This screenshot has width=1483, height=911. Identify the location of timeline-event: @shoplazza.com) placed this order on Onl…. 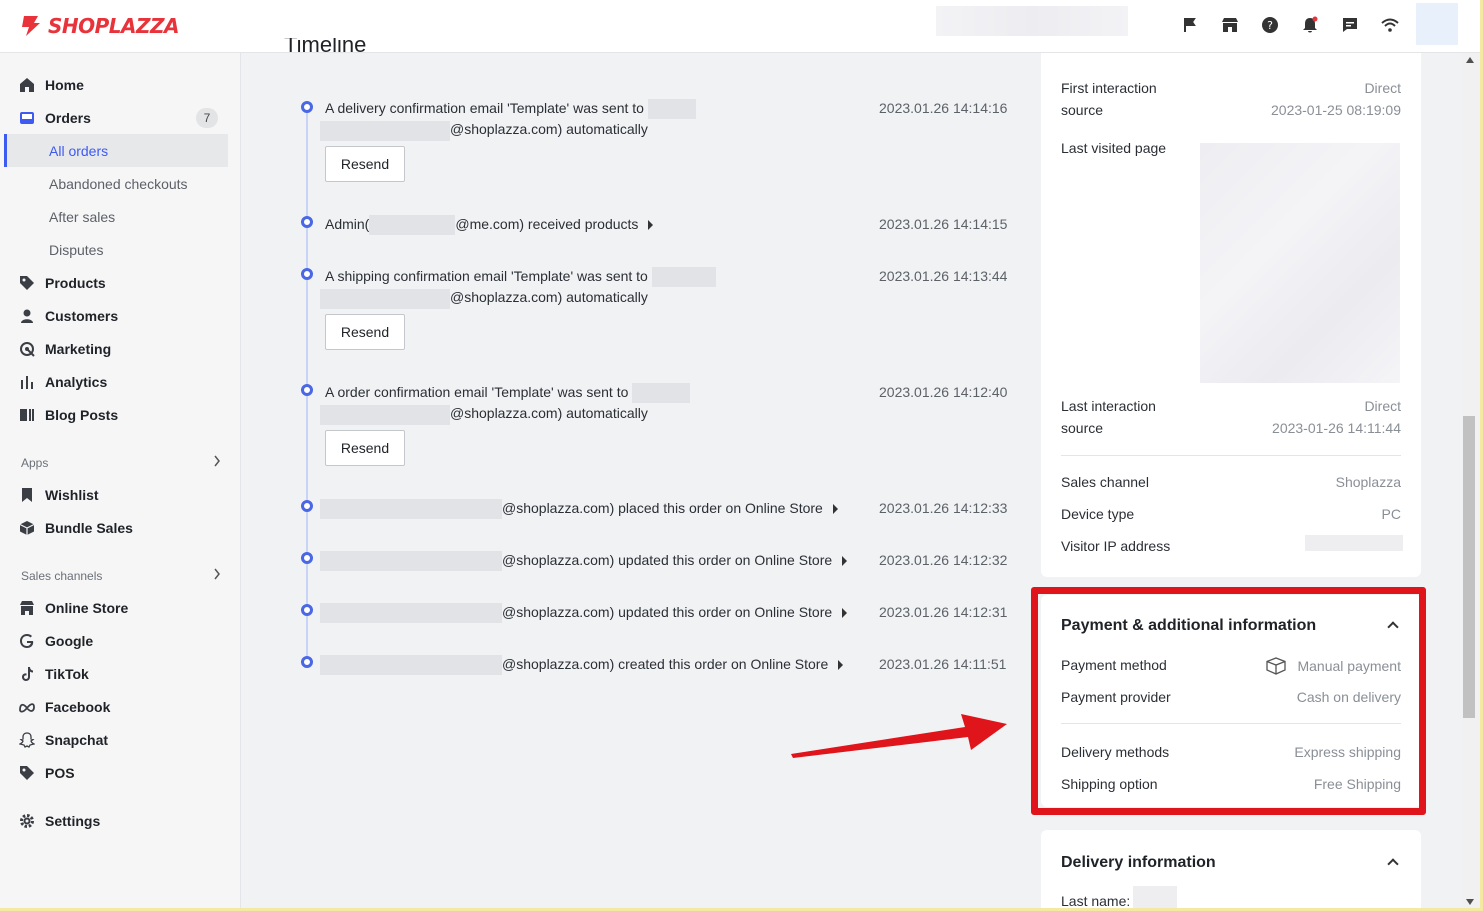
(579, 509).